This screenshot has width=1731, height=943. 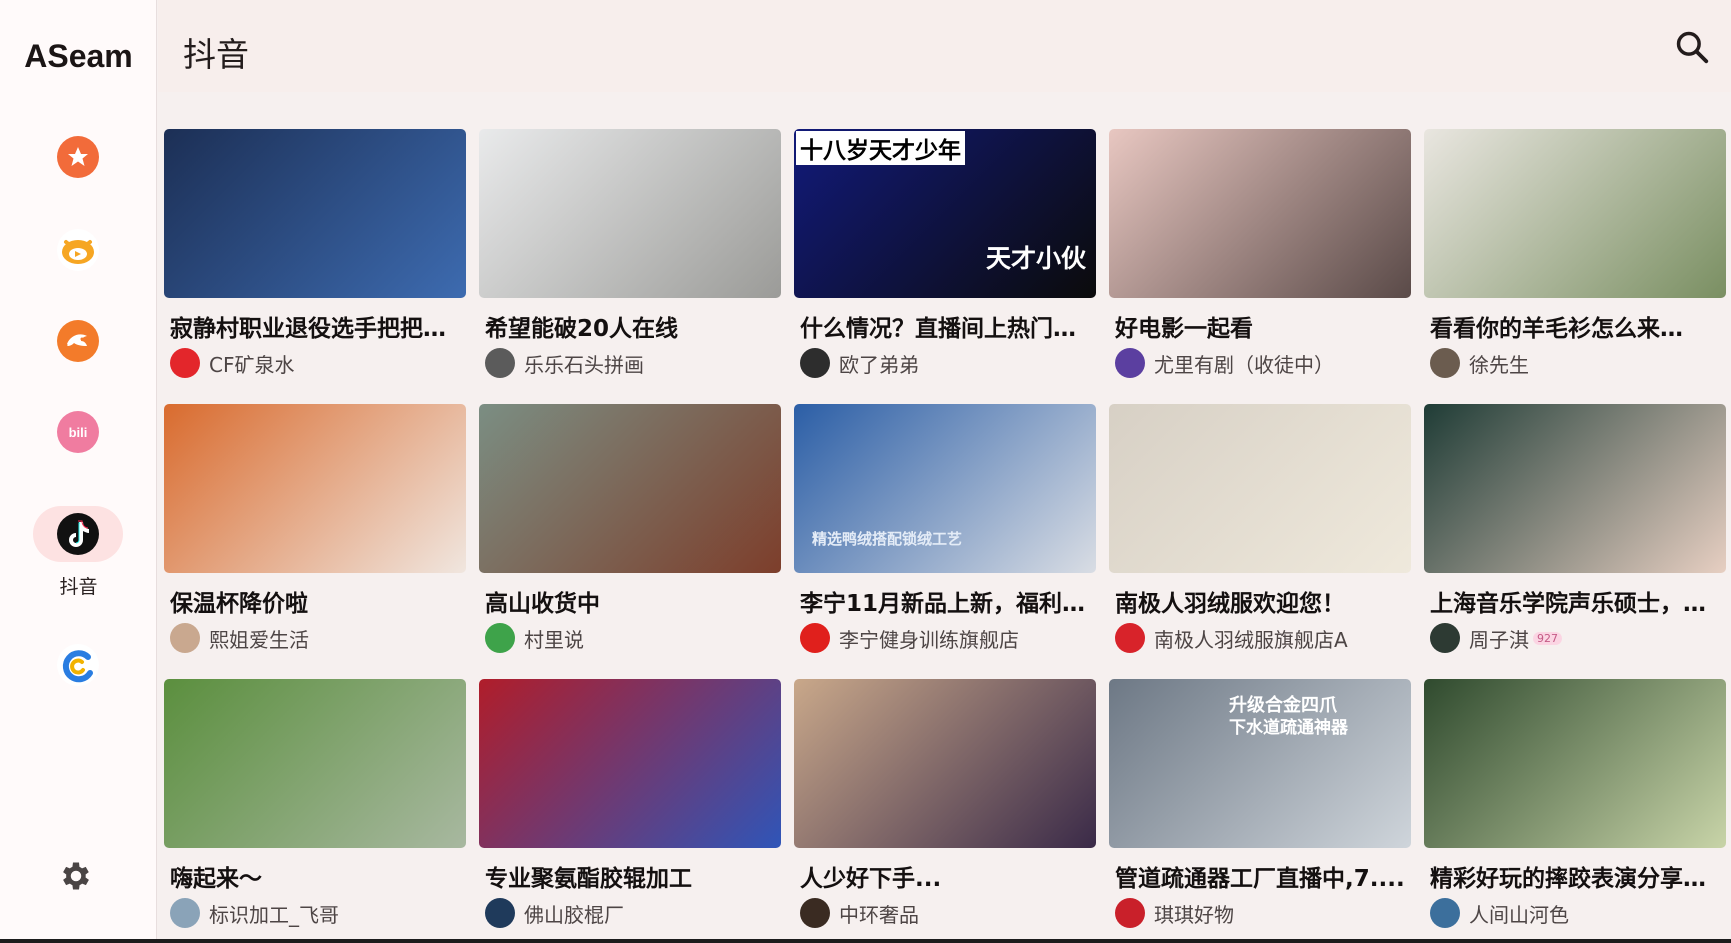 I want to click on live-room-card: 十八岁天才少年 天才小伙什么情况？直播间上热门… 欧了弟弟, so click(x=945, y=253).